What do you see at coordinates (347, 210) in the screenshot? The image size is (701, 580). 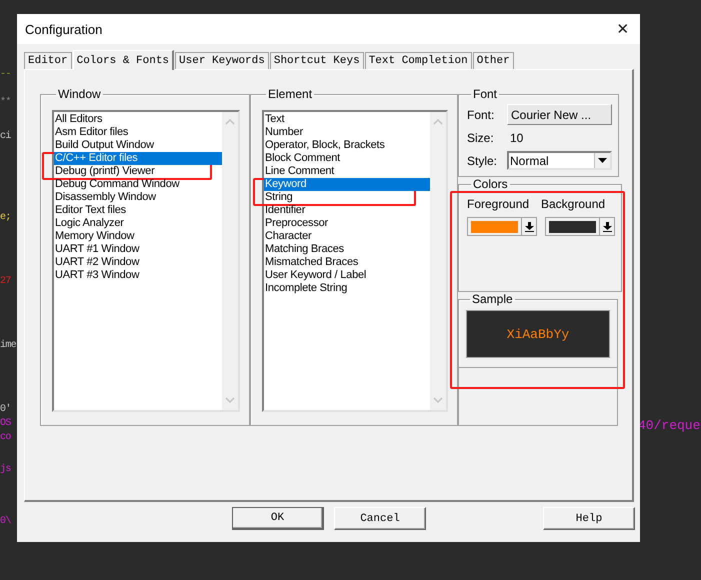 I see `list-item: Identifier` at bounding box center [347, 210].